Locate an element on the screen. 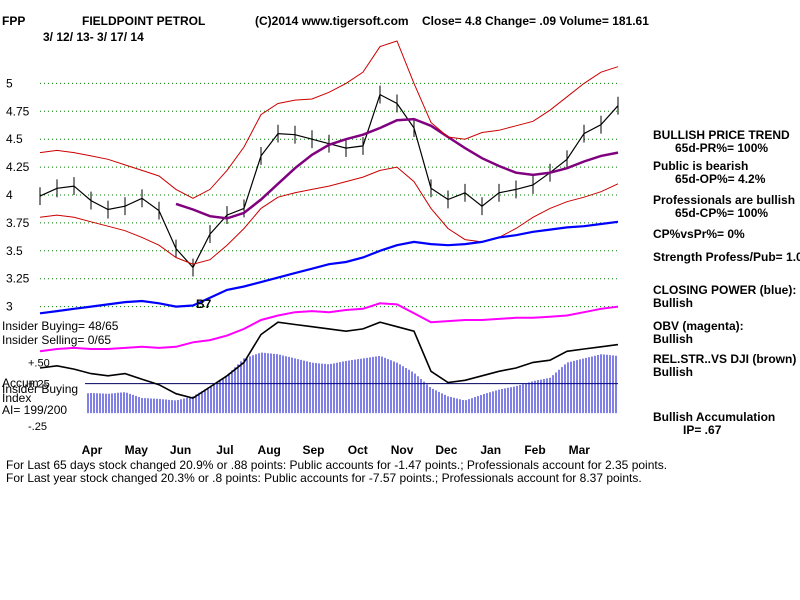 Image resolution: width=800 pixels, height=600 pixels. indicator-4: Strength Profess/Pub= 1.0 is located at coordinates (726, 257).